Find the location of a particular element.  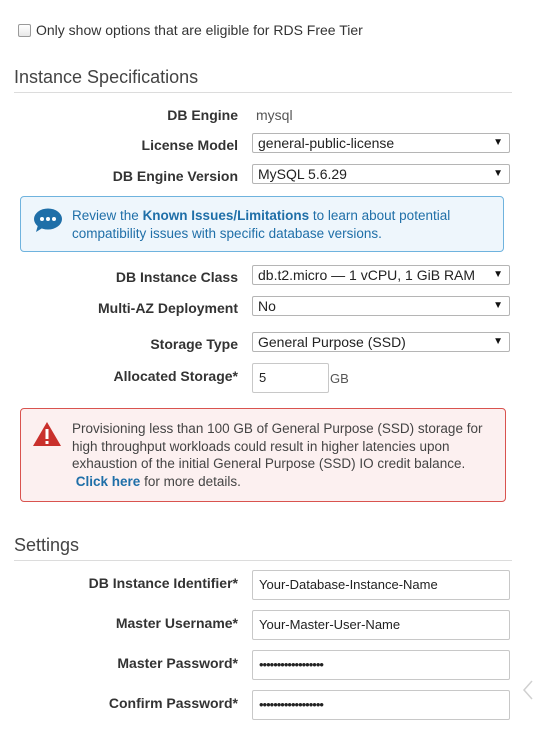

instance-specifications-title: Instance Specifications is located at coordinates (106, 77).